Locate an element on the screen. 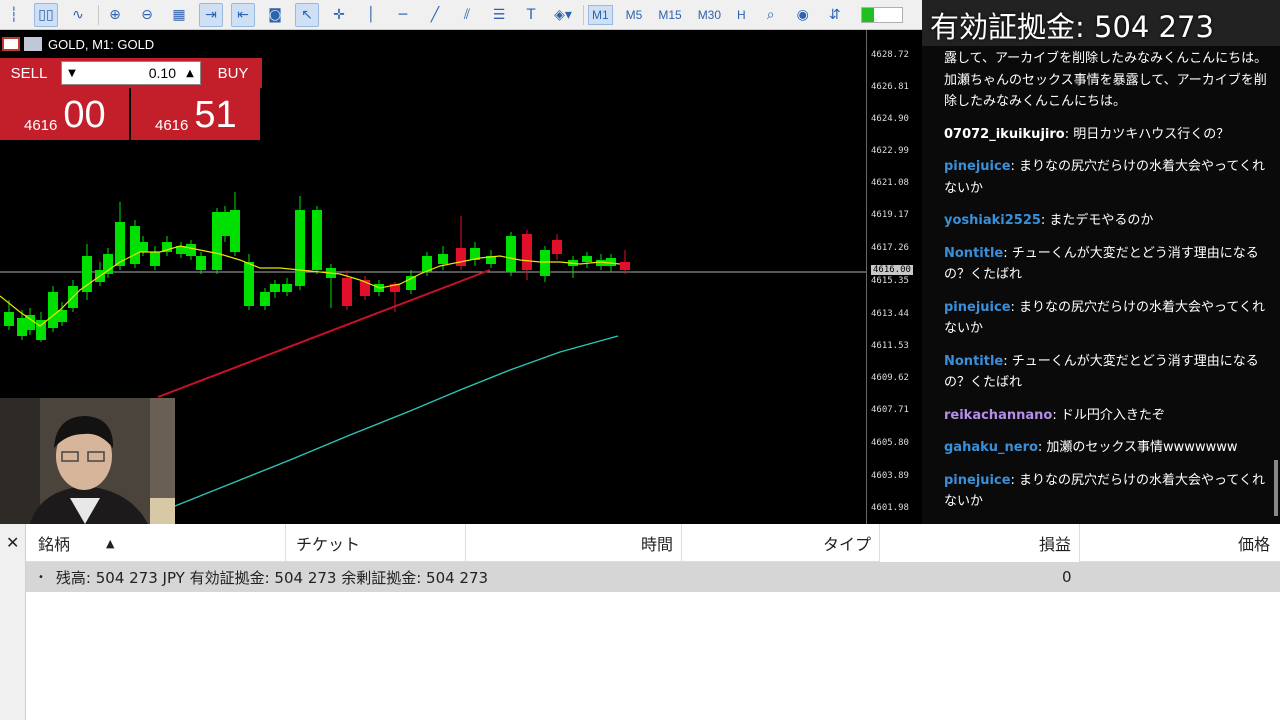 The height and width of the screenshot is (720, 1280). sell-price-button: 4616 00 is located at coordinates (64, 114).